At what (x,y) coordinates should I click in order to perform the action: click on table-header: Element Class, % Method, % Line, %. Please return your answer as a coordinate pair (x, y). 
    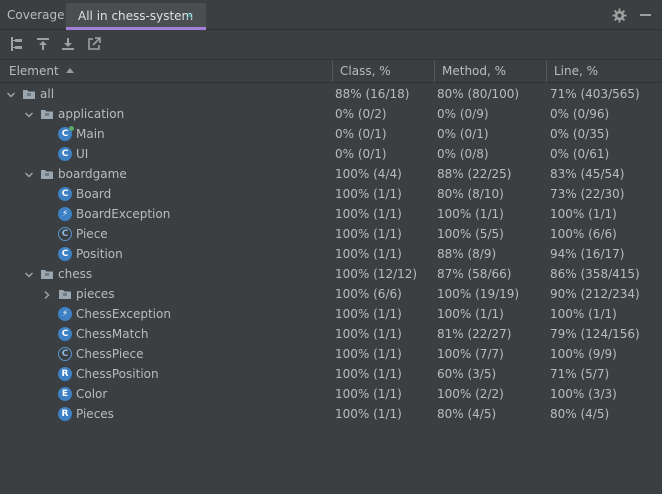
    Looking at the image, I should click on (331, 71).